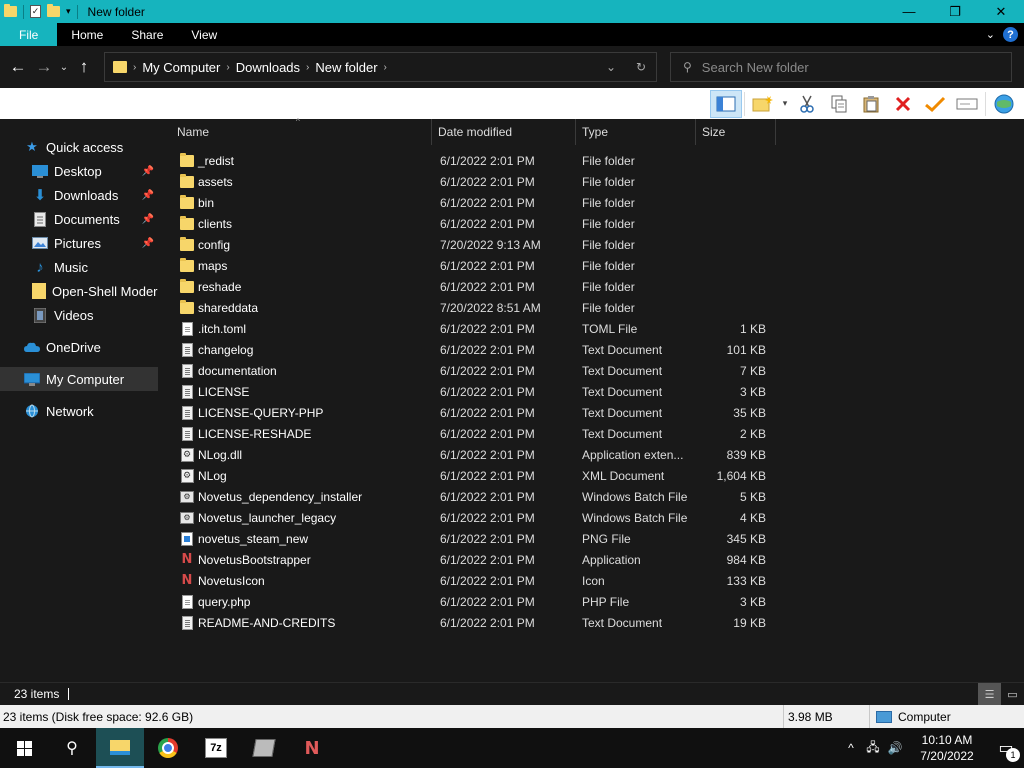  What do you see at coordinates (903, 104) in the screenshot?
I see `delete-button` at bounding box center [903, 104].